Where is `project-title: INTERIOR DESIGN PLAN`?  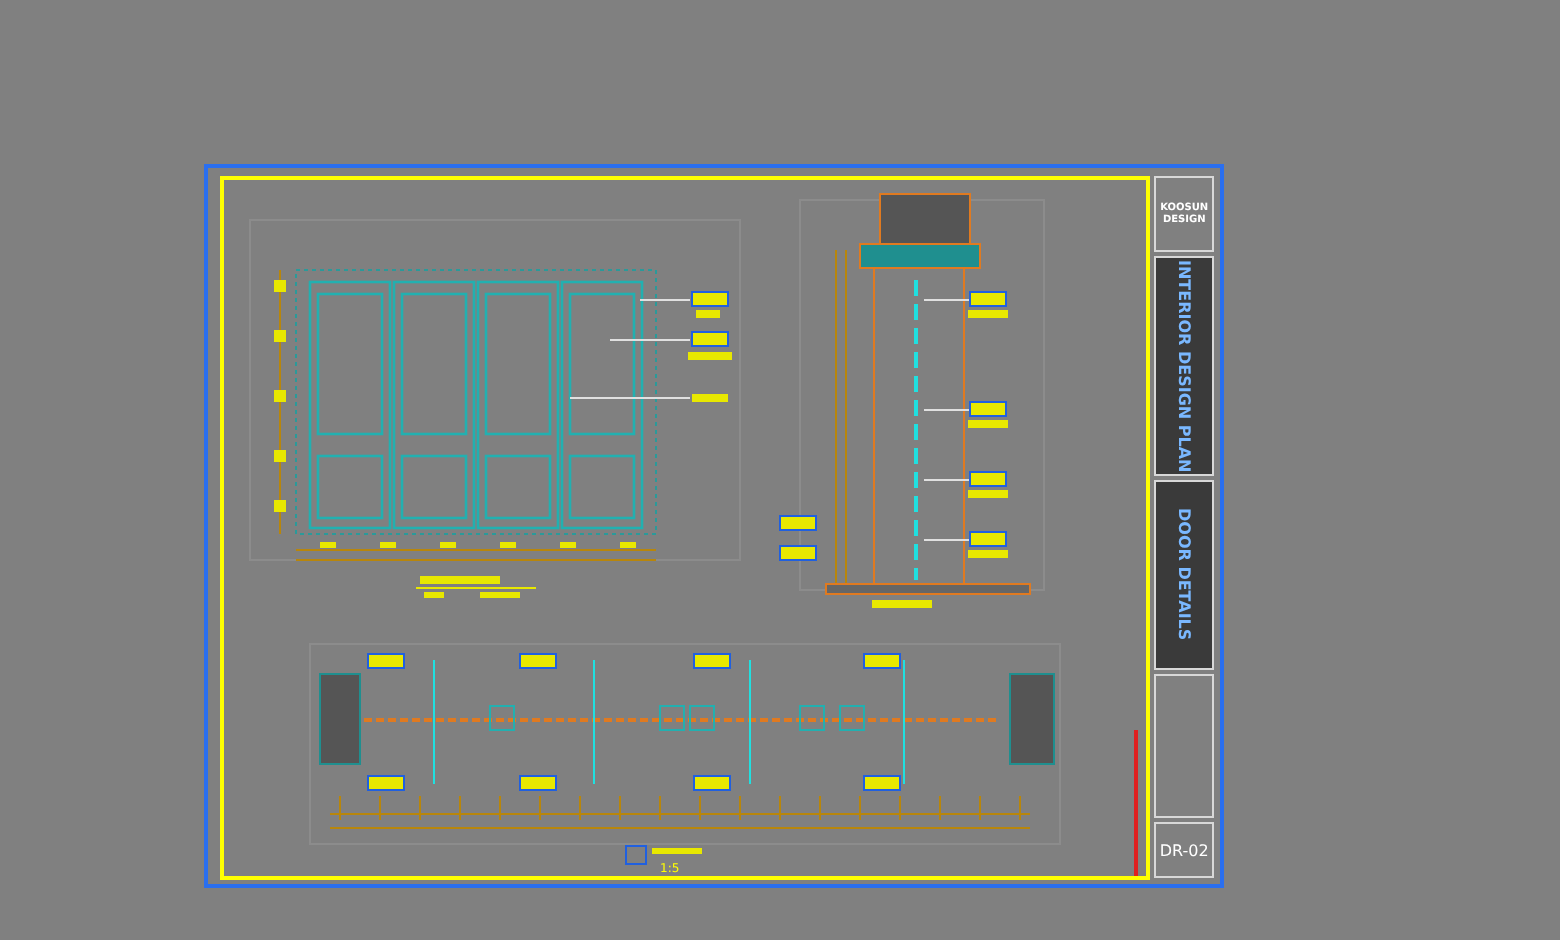
project-title: INTERIOR DESIGN PLAN is located at coordinates (1184, 366).